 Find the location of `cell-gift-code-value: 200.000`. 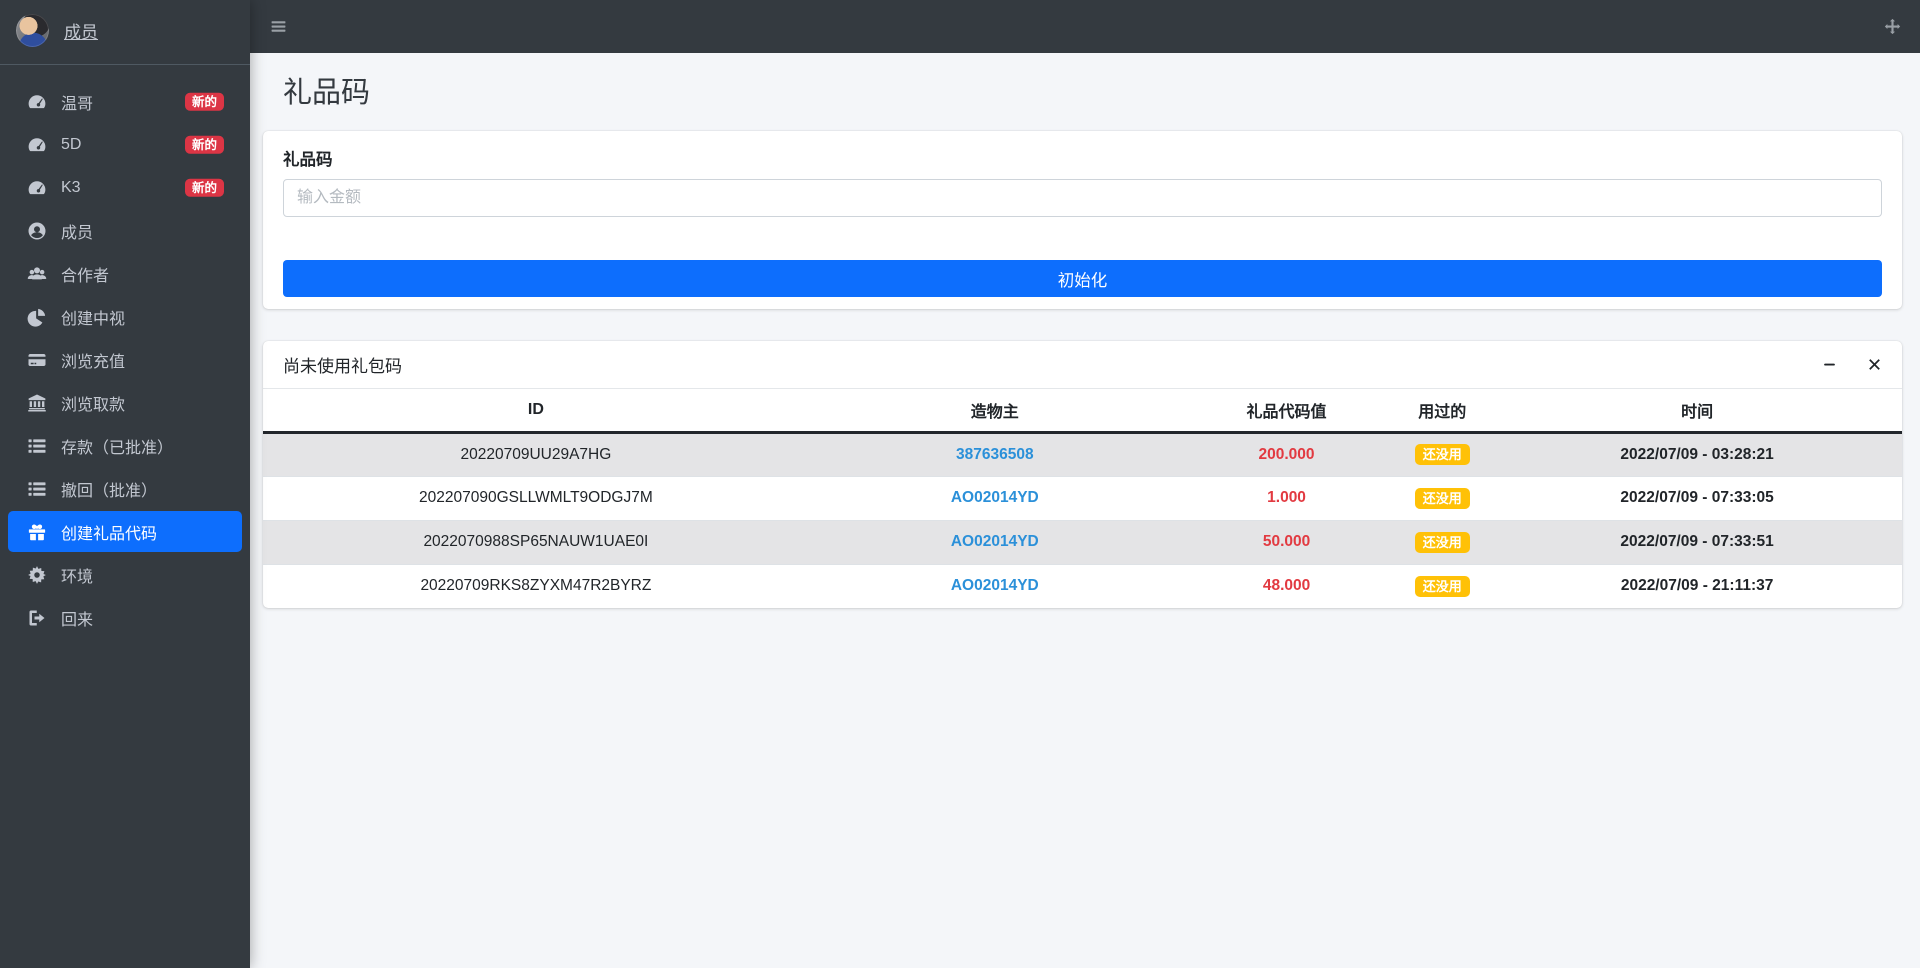

cell-gift-code-value: 200.000 is located at coordinates (1286, 454).